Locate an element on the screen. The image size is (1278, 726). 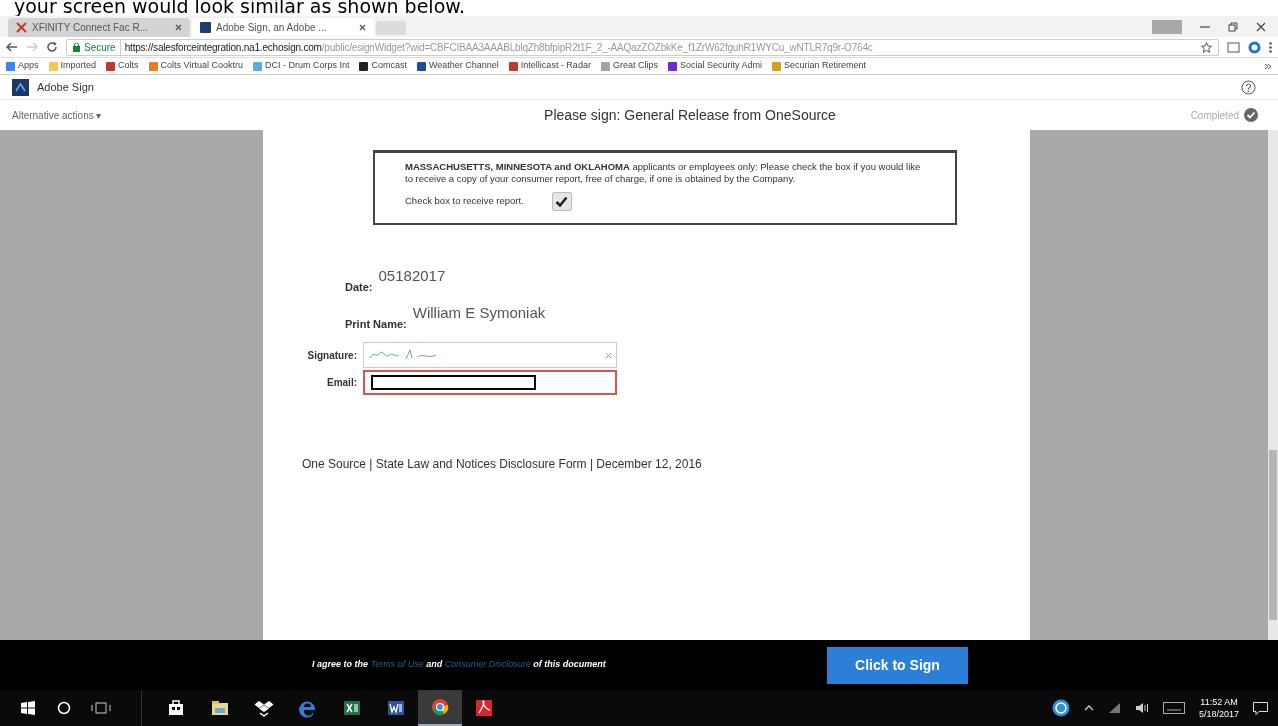
clock: 11:52 AM 5/18/2017 is located at coordinates (1218, 708).